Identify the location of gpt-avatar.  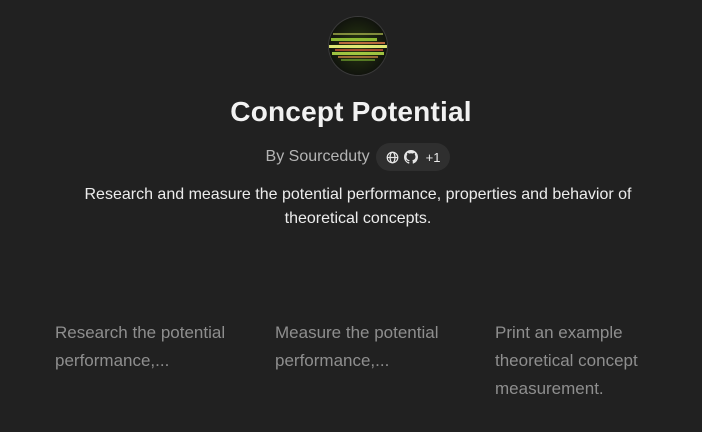
(358, 46).